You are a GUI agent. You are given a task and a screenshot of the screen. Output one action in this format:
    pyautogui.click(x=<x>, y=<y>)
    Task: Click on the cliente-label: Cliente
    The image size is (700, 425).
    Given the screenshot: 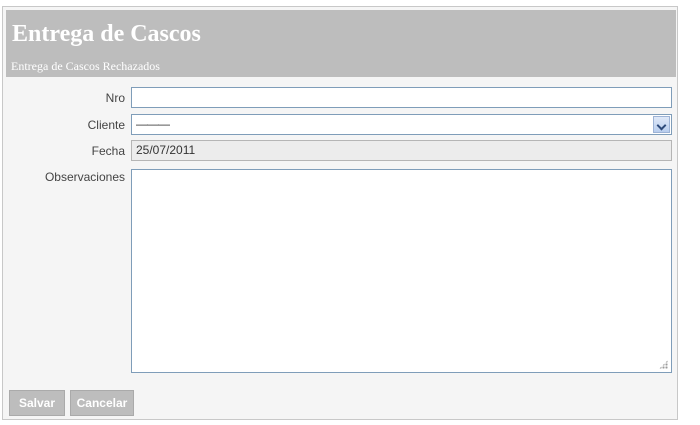 What is the action you would take?
    pyautogui.click(x=106, y=125)
    